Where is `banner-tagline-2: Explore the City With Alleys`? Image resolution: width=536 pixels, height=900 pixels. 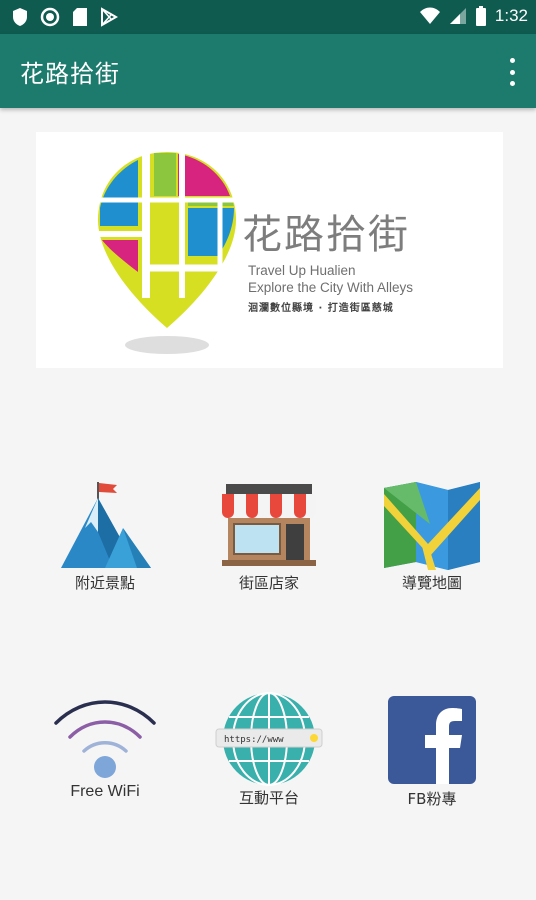 banner-tagline-2: Explore the City With Alleys is located at coordinates (331, 287).